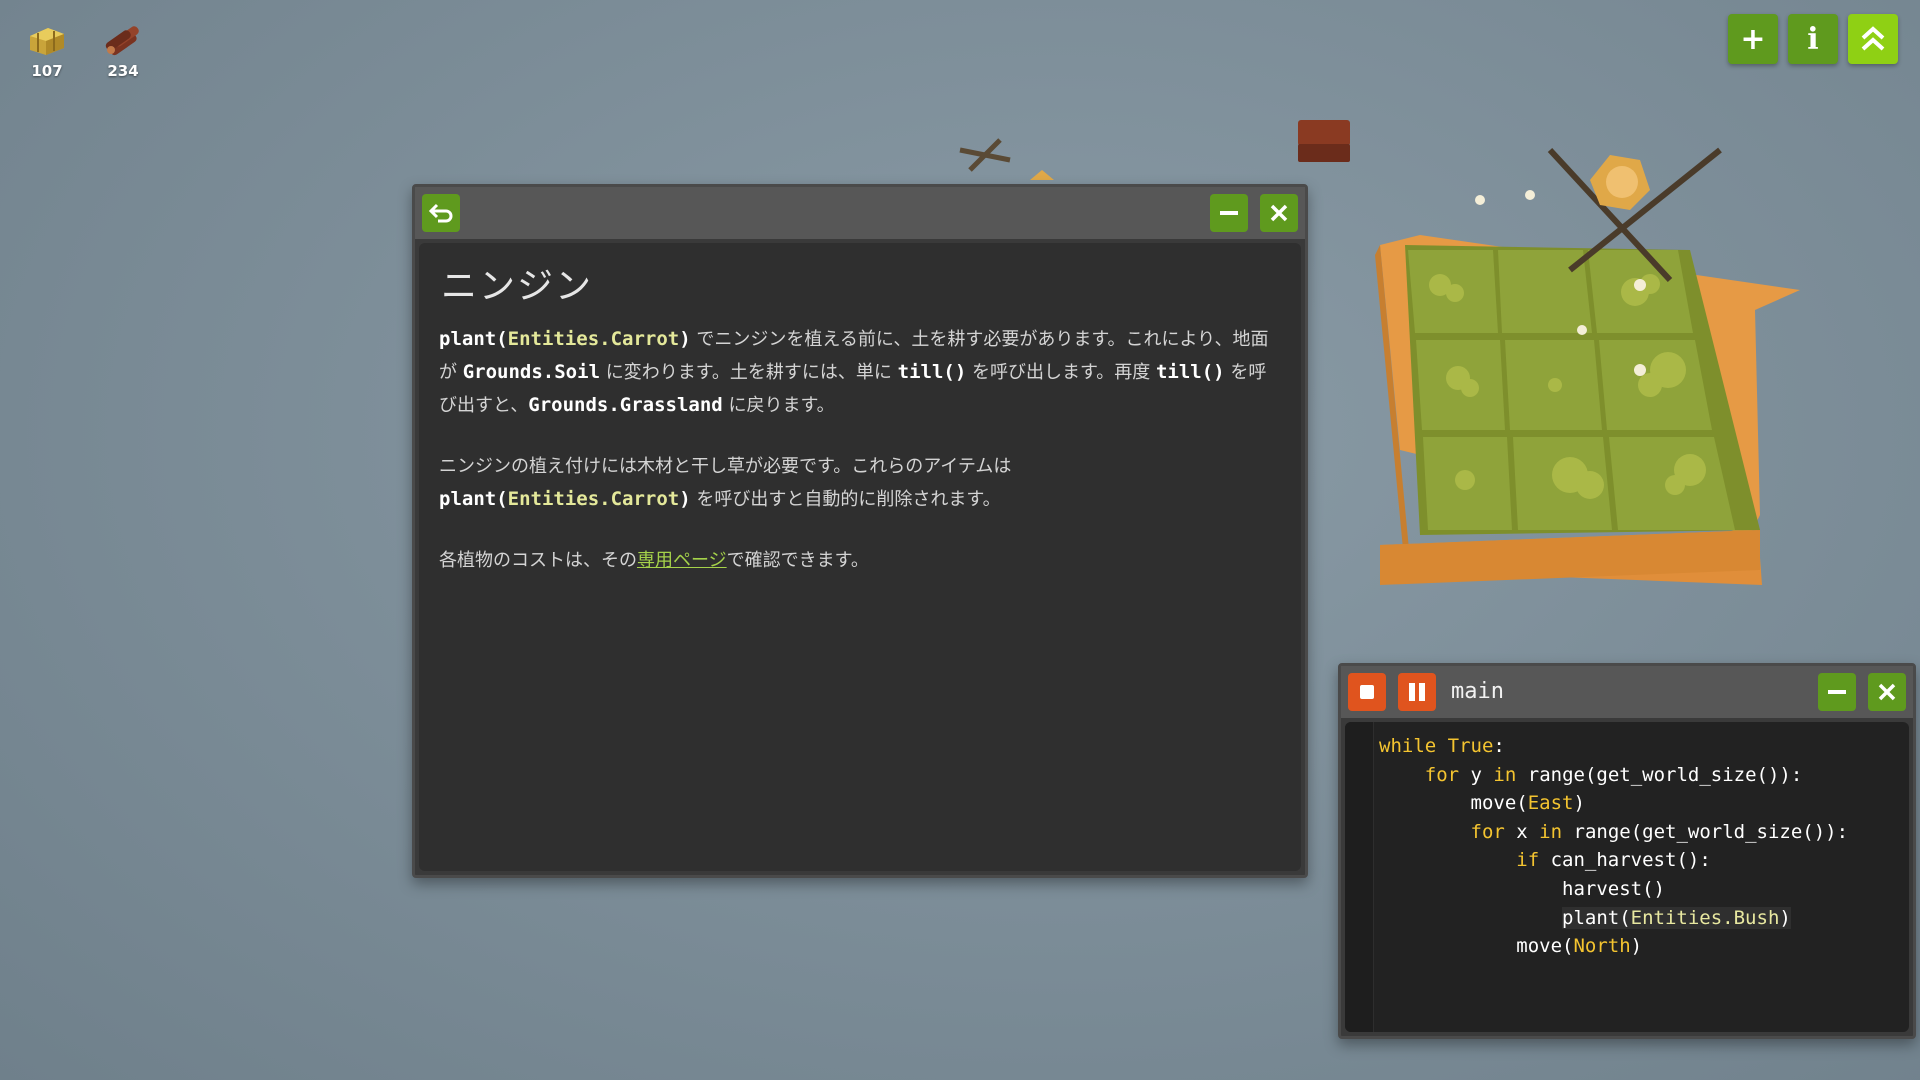  I want to click on code-line: if can_harvest():, so click(1613, 860).